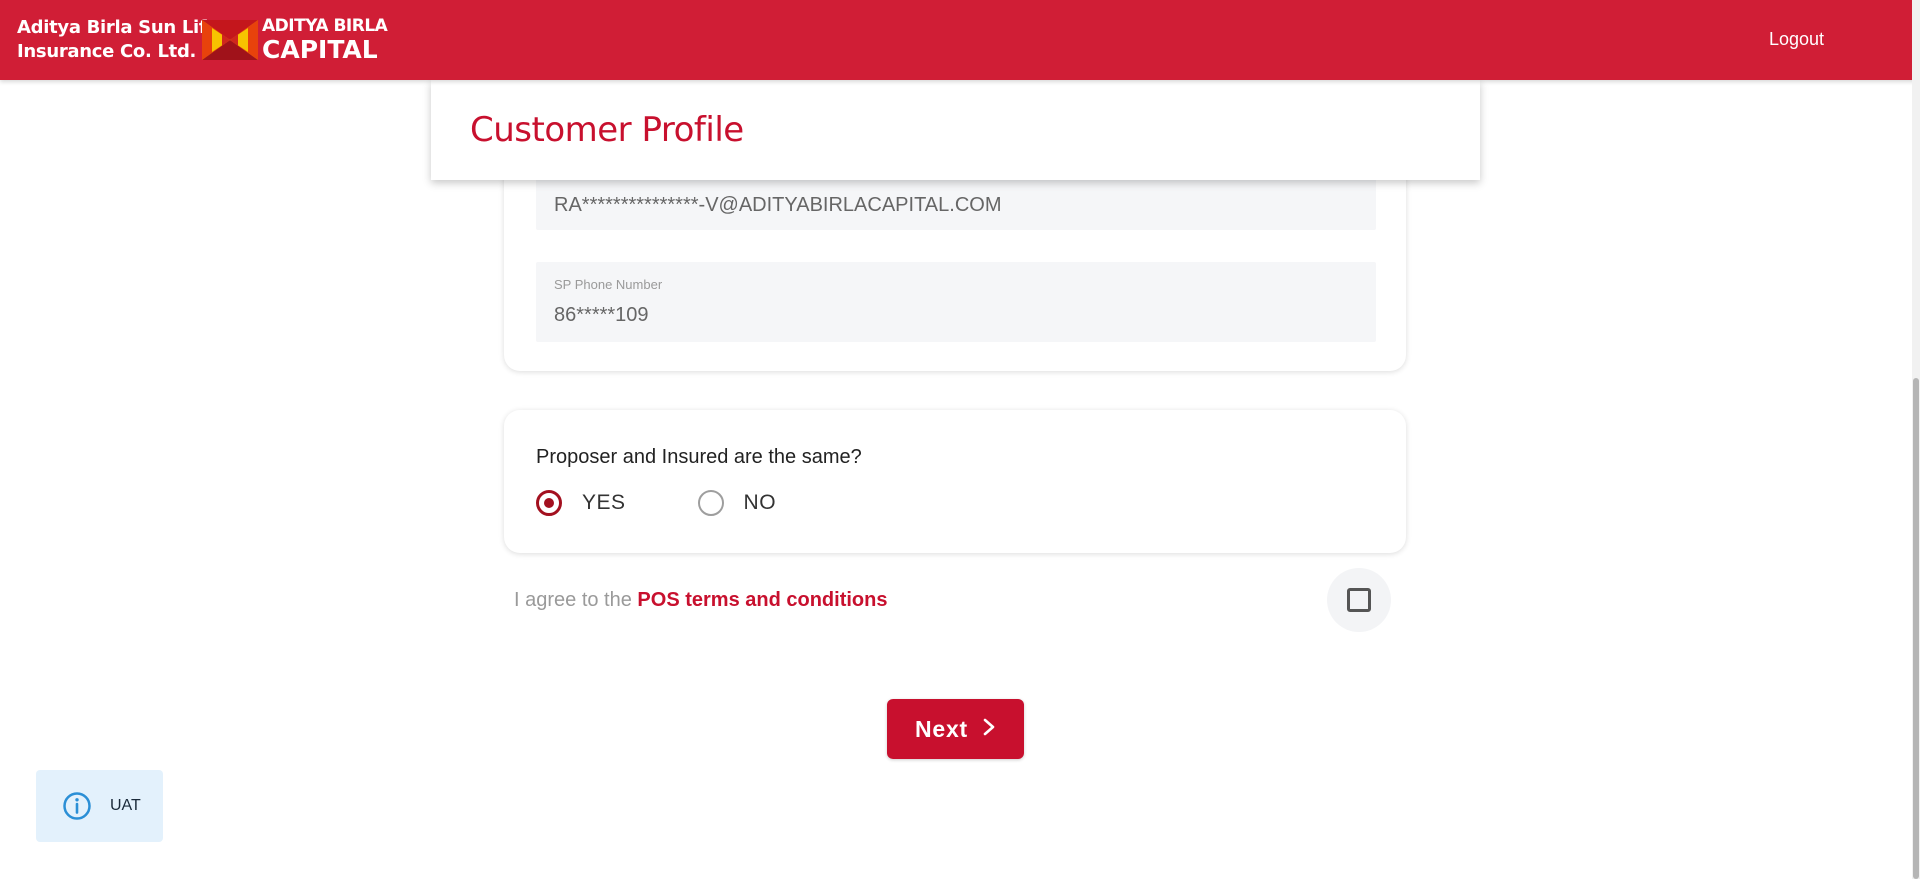 The image size is (1920, 879). What do you see at coordinates (601, 315) in the screenshot?
I see `phone-value: 86*****109` at bounding box center [601, 315].